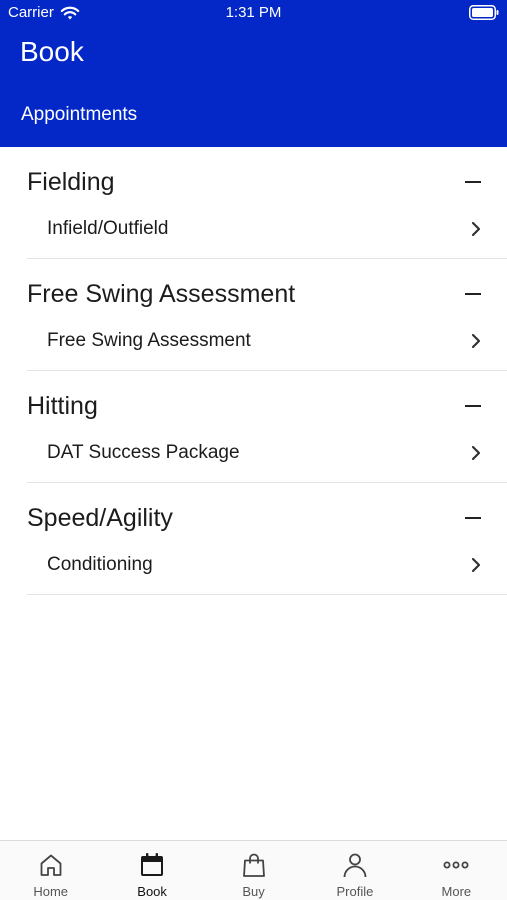  I want to click on group-header: Speed/Agility, so click(254, 518).